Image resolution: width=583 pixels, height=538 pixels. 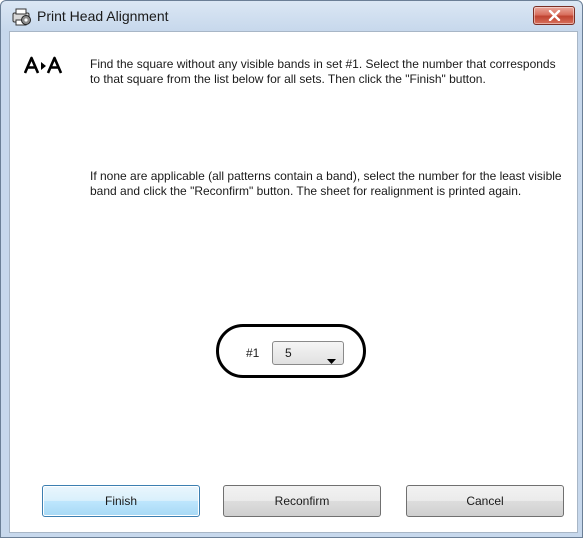 I want to click on close-button, so click(x=554, y=15).